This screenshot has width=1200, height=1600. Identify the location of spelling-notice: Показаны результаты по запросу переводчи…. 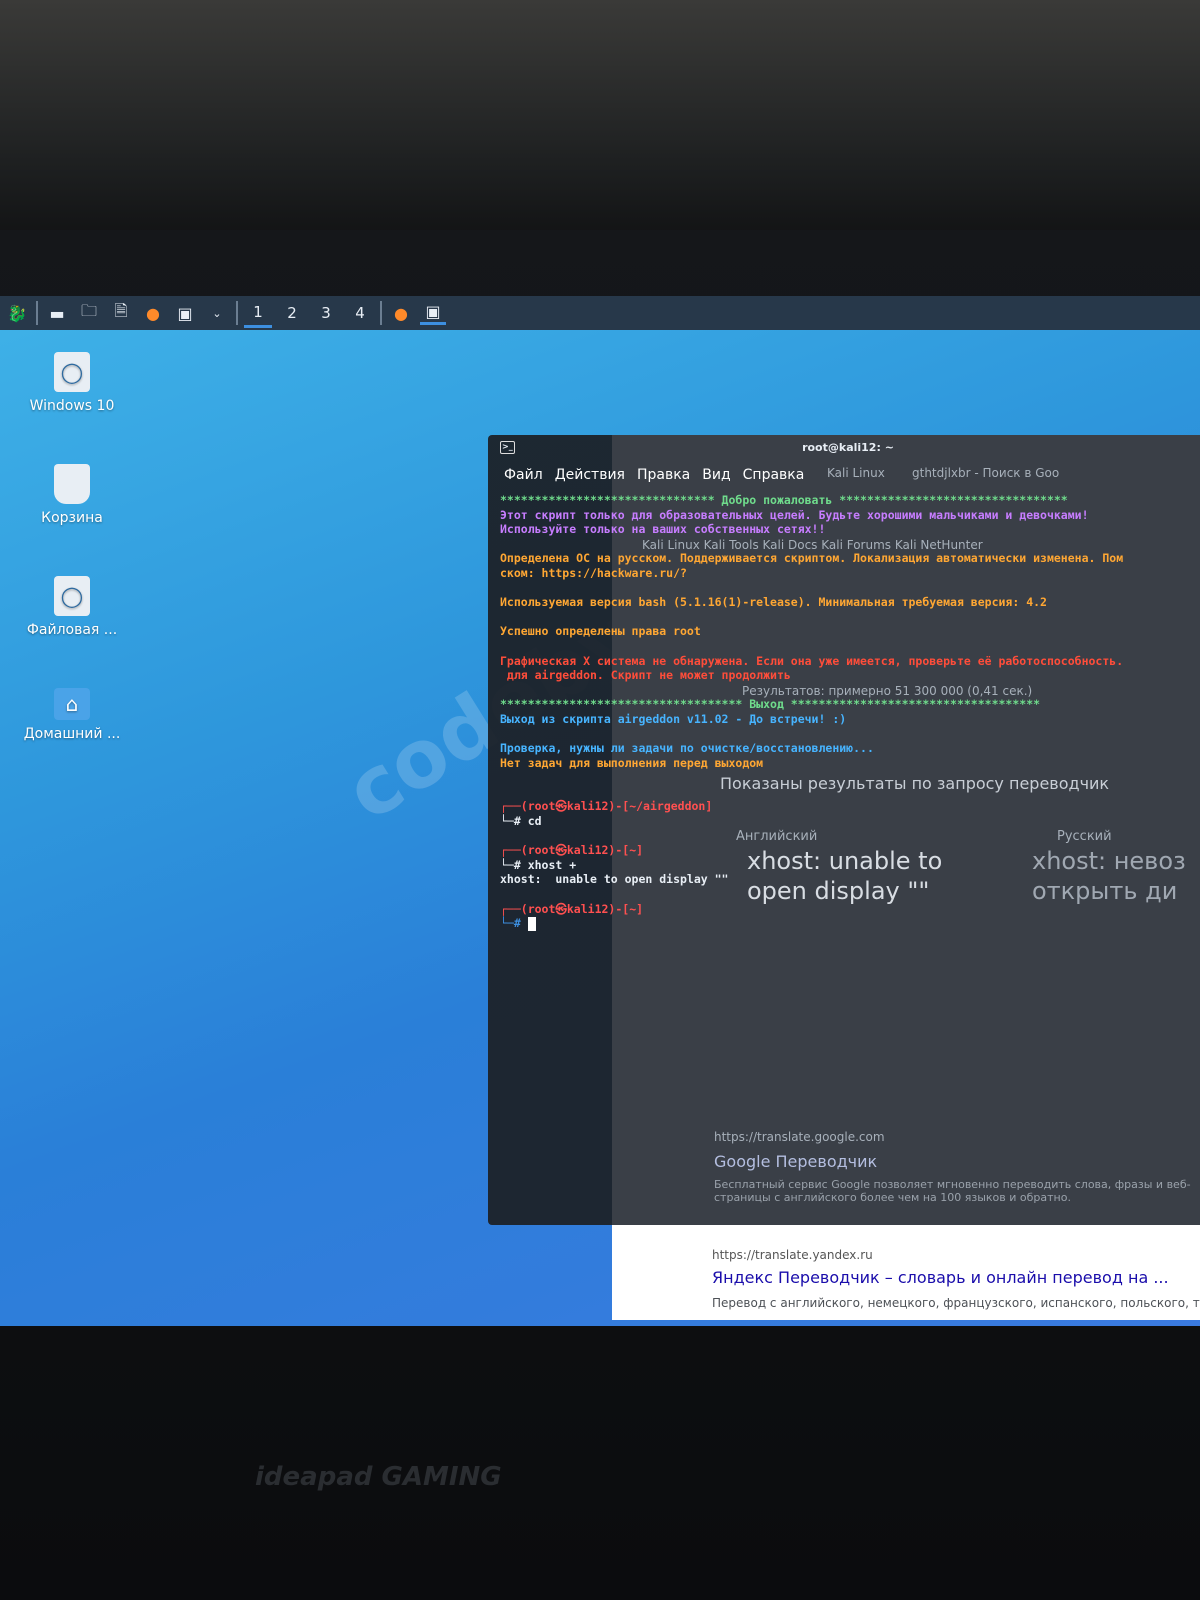
(915, 783).